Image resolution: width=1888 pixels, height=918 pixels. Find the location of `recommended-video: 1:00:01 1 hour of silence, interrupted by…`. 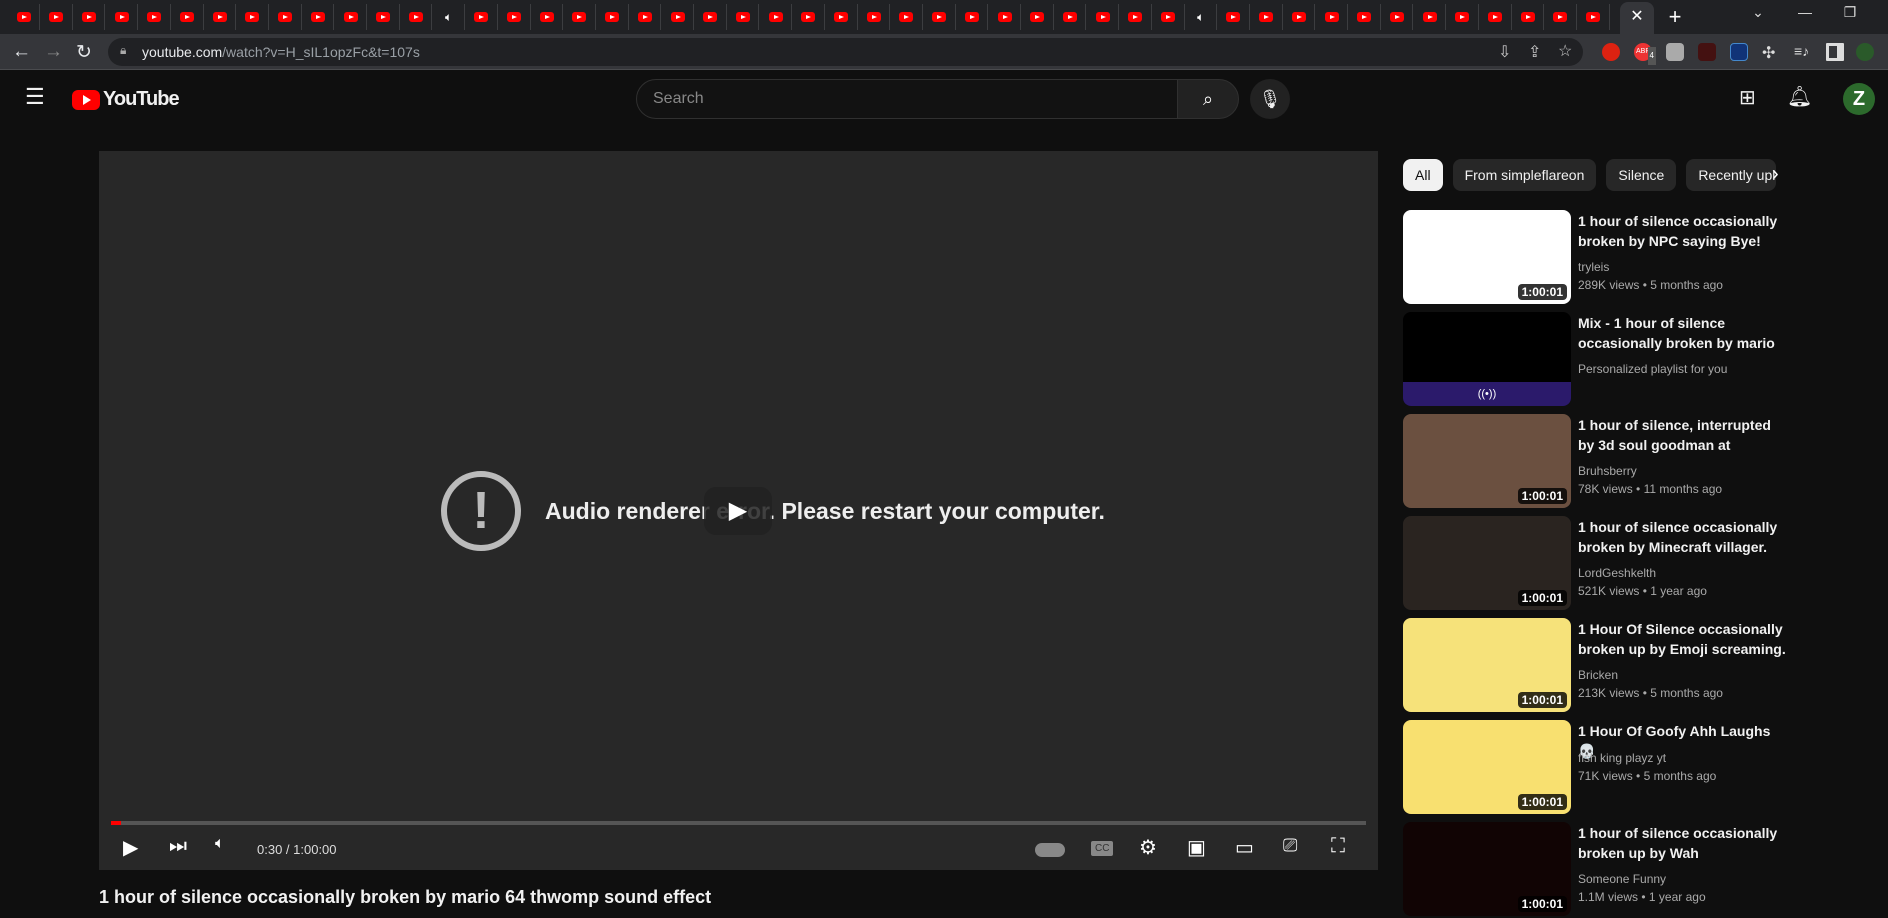

recommended-video: 1:00:01 1 hour of silence, interrupted by… is located at coordinates (1638, 462).